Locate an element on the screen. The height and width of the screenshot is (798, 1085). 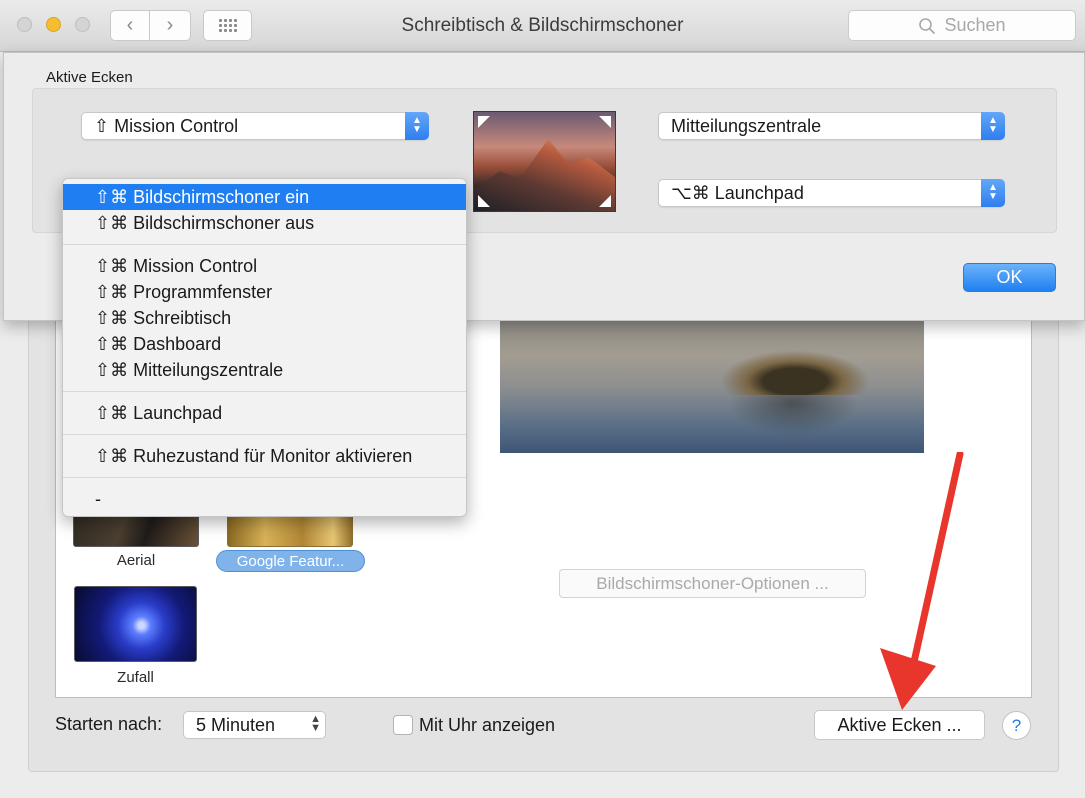
preview-reflection is located at coordinates (793, 415).